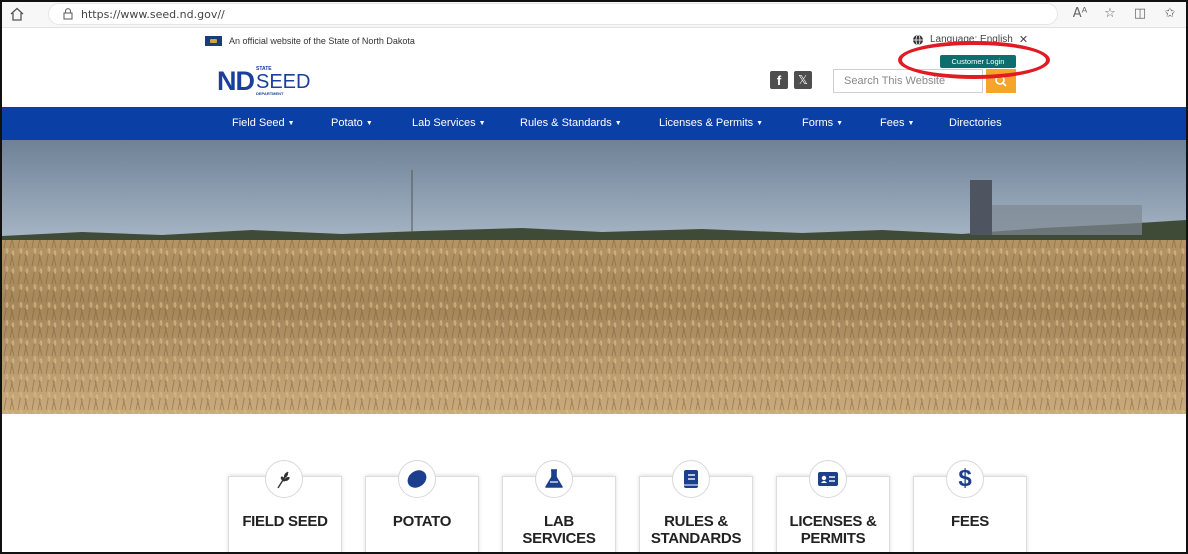 The height and width of the screenshot is (554, 1188). What do you see at coordinates (908, 81) in the screenshot?
I see `search-input: Search This Website` at bounding box center [908, 81].